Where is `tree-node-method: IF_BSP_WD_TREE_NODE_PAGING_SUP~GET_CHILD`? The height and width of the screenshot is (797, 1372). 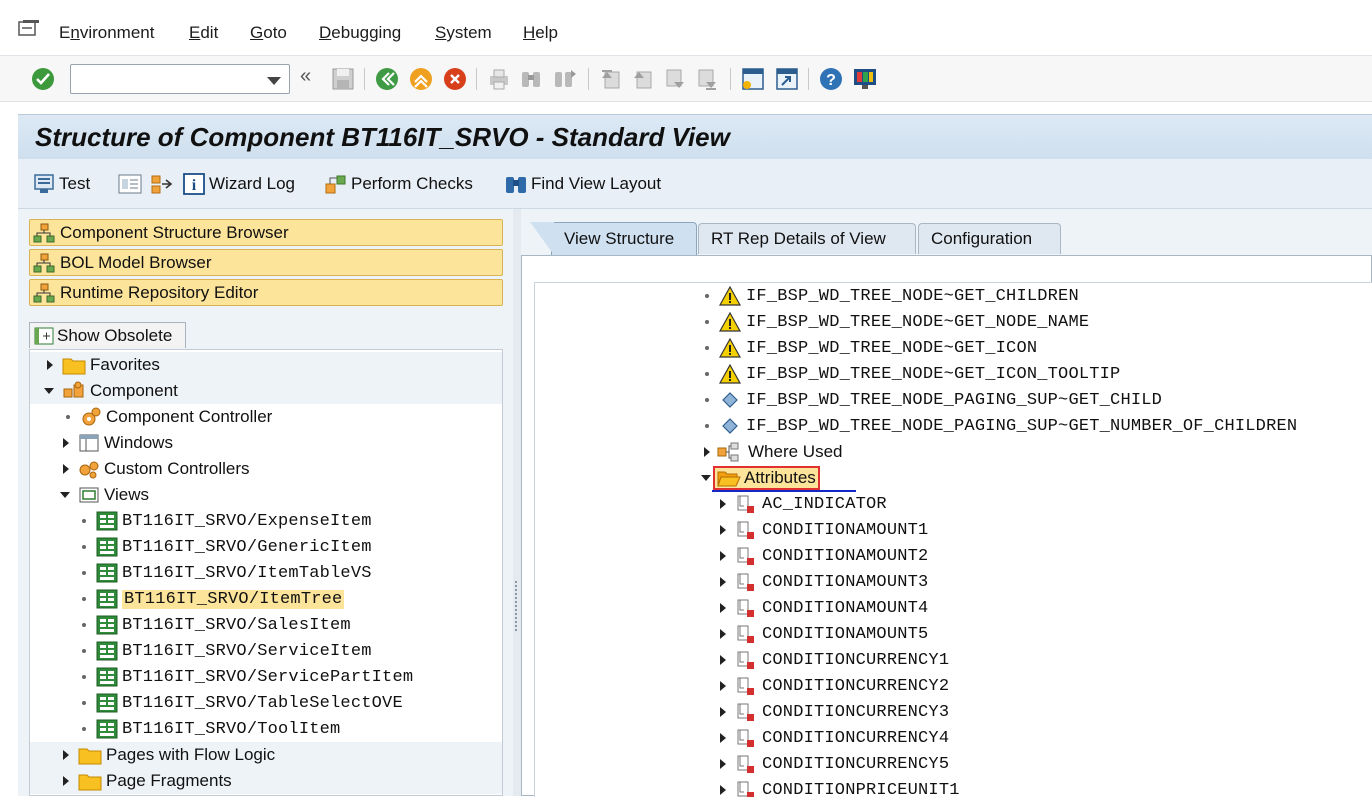 tree-node-method: IF_BSP_WD_TREE_NODE_PAGING_SUP~GET_CHILD is located at coordinates (931, 400).